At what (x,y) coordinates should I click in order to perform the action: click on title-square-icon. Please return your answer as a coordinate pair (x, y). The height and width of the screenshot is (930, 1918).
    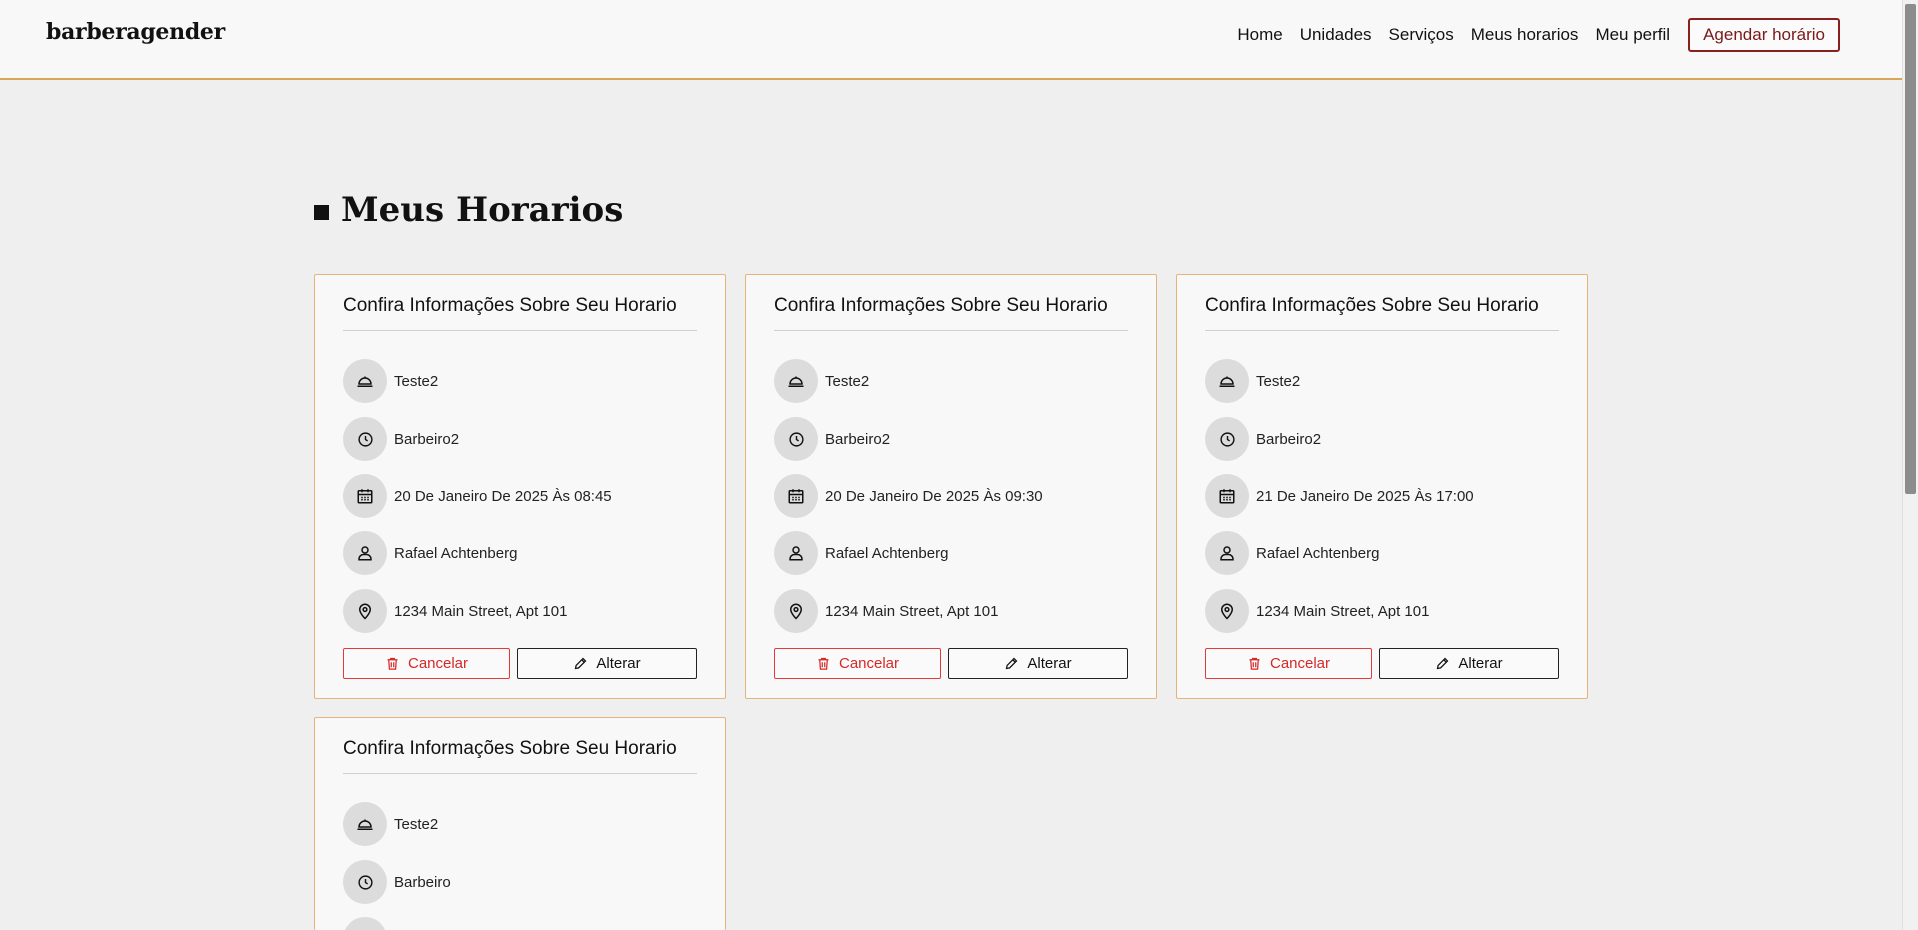
    Looking at the image, I should click on (321, 212).